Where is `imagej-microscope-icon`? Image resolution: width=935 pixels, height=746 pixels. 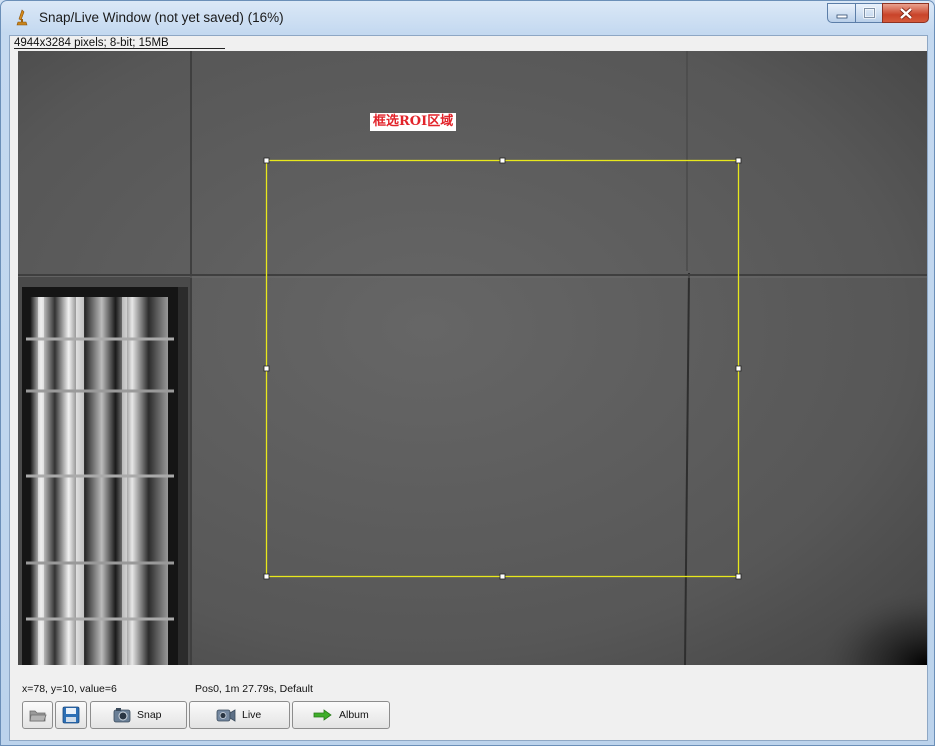 imagej-microscope-icon is located at coordinates (22, 18).